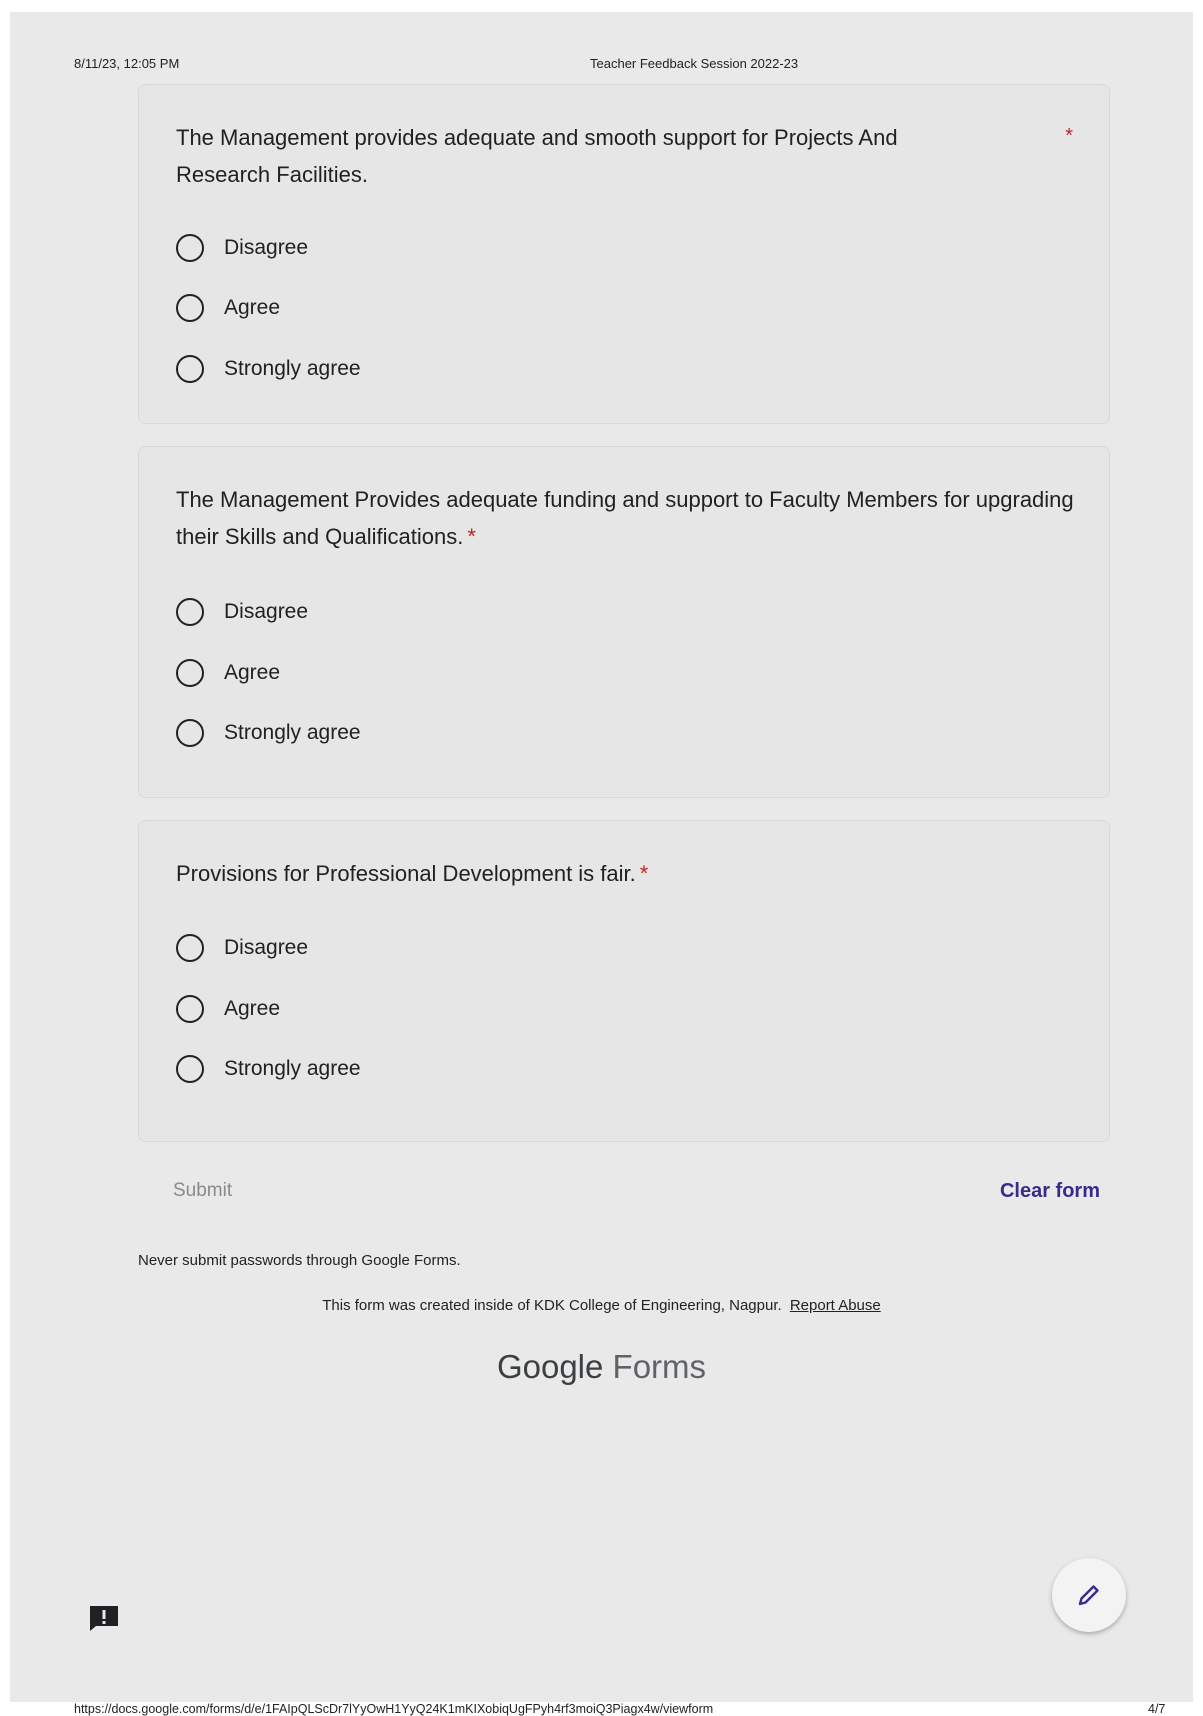 The image size is (1203, 1716). I want to click on print-date: 8/11/23, 12:05 PM, so click(127, 63).